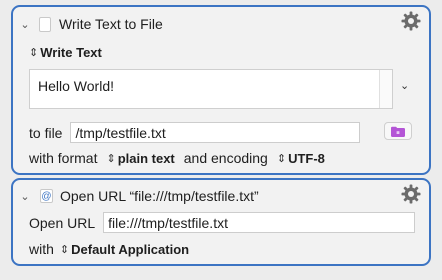  I want to click on and-encoding-label: and encoding, so click(225, 158).